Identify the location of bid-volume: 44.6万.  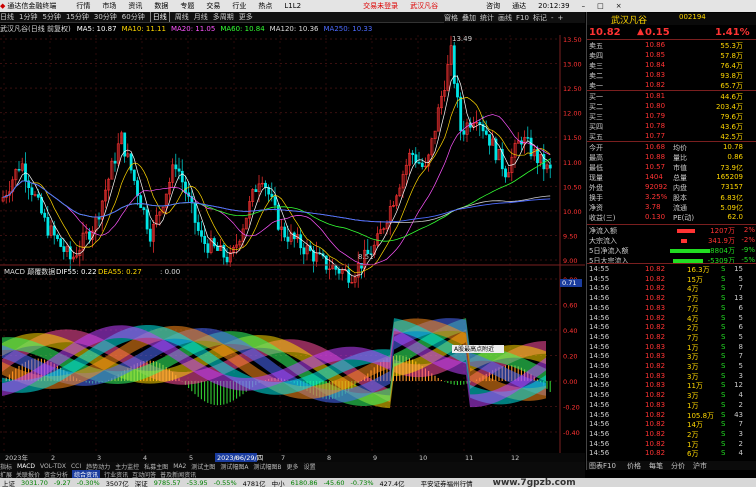
(731, 97).